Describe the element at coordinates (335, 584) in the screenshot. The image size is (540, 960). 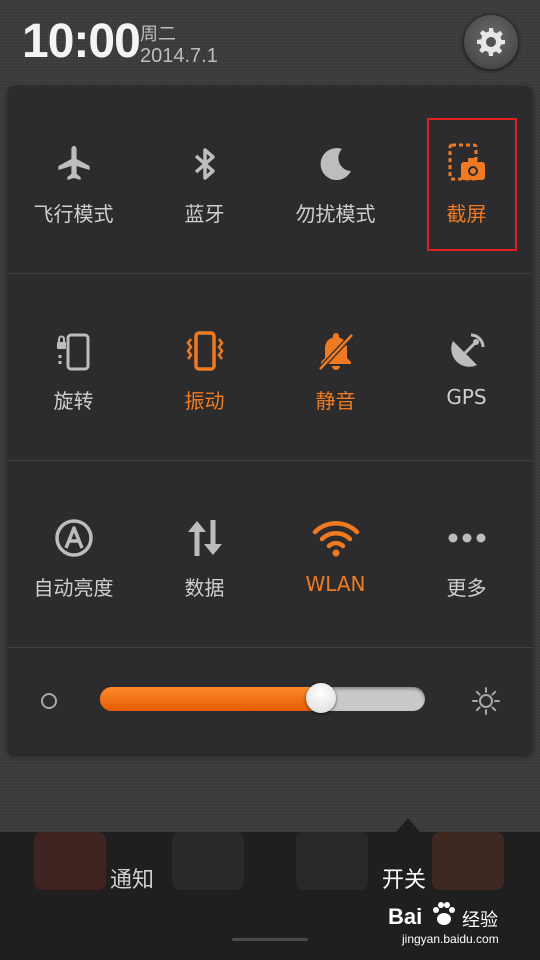
I see `toggle-label: WLAN` at that location.